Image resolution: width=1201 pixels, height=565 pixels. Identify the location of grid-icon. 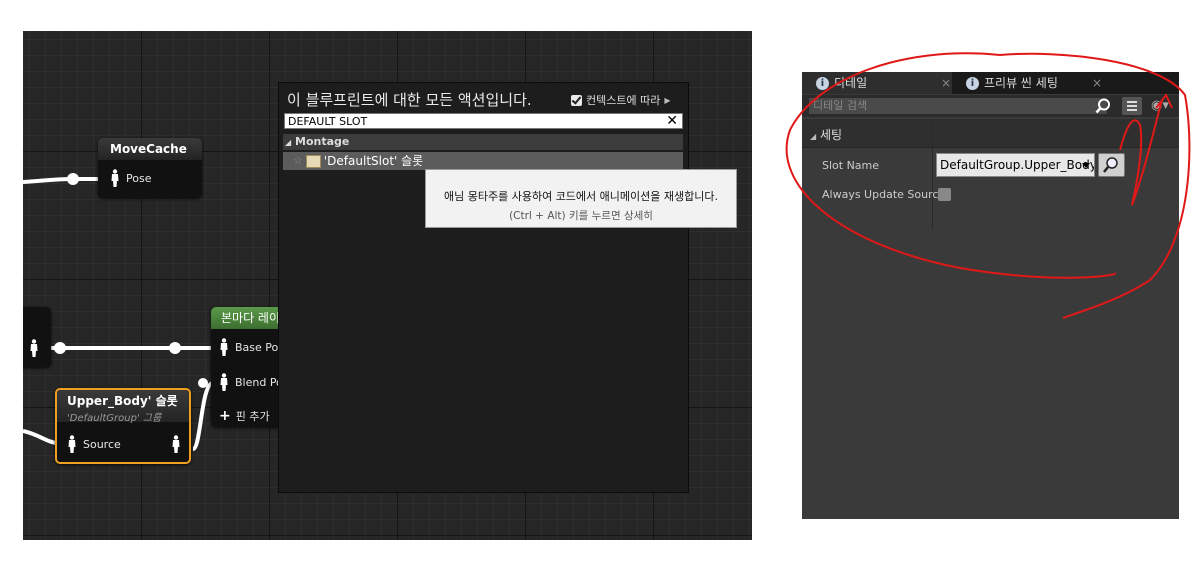
(1132, 106).